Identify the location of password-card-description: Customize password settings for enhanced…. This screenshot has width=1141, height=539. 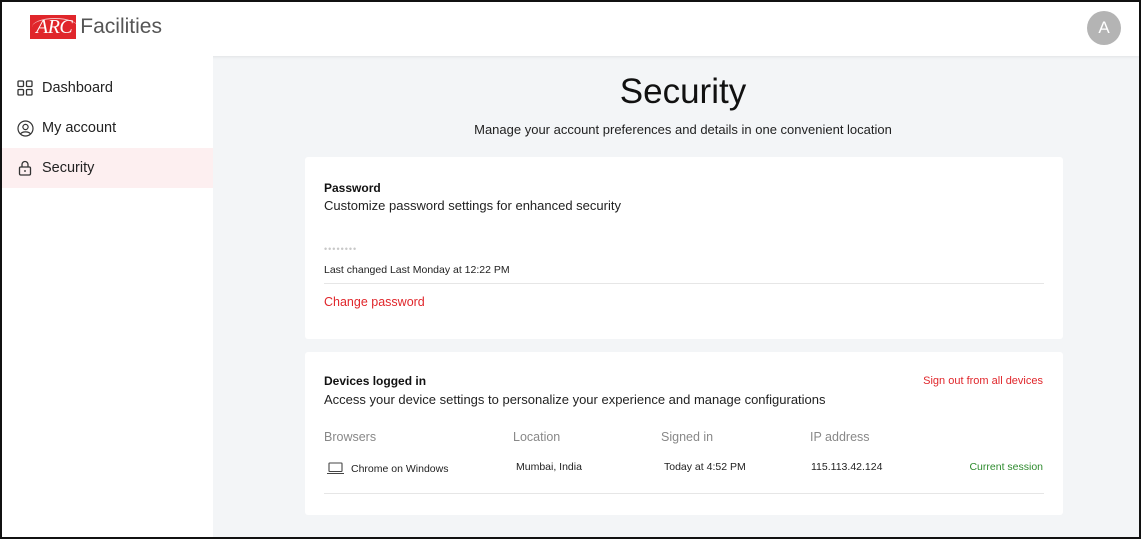
(472, 205).